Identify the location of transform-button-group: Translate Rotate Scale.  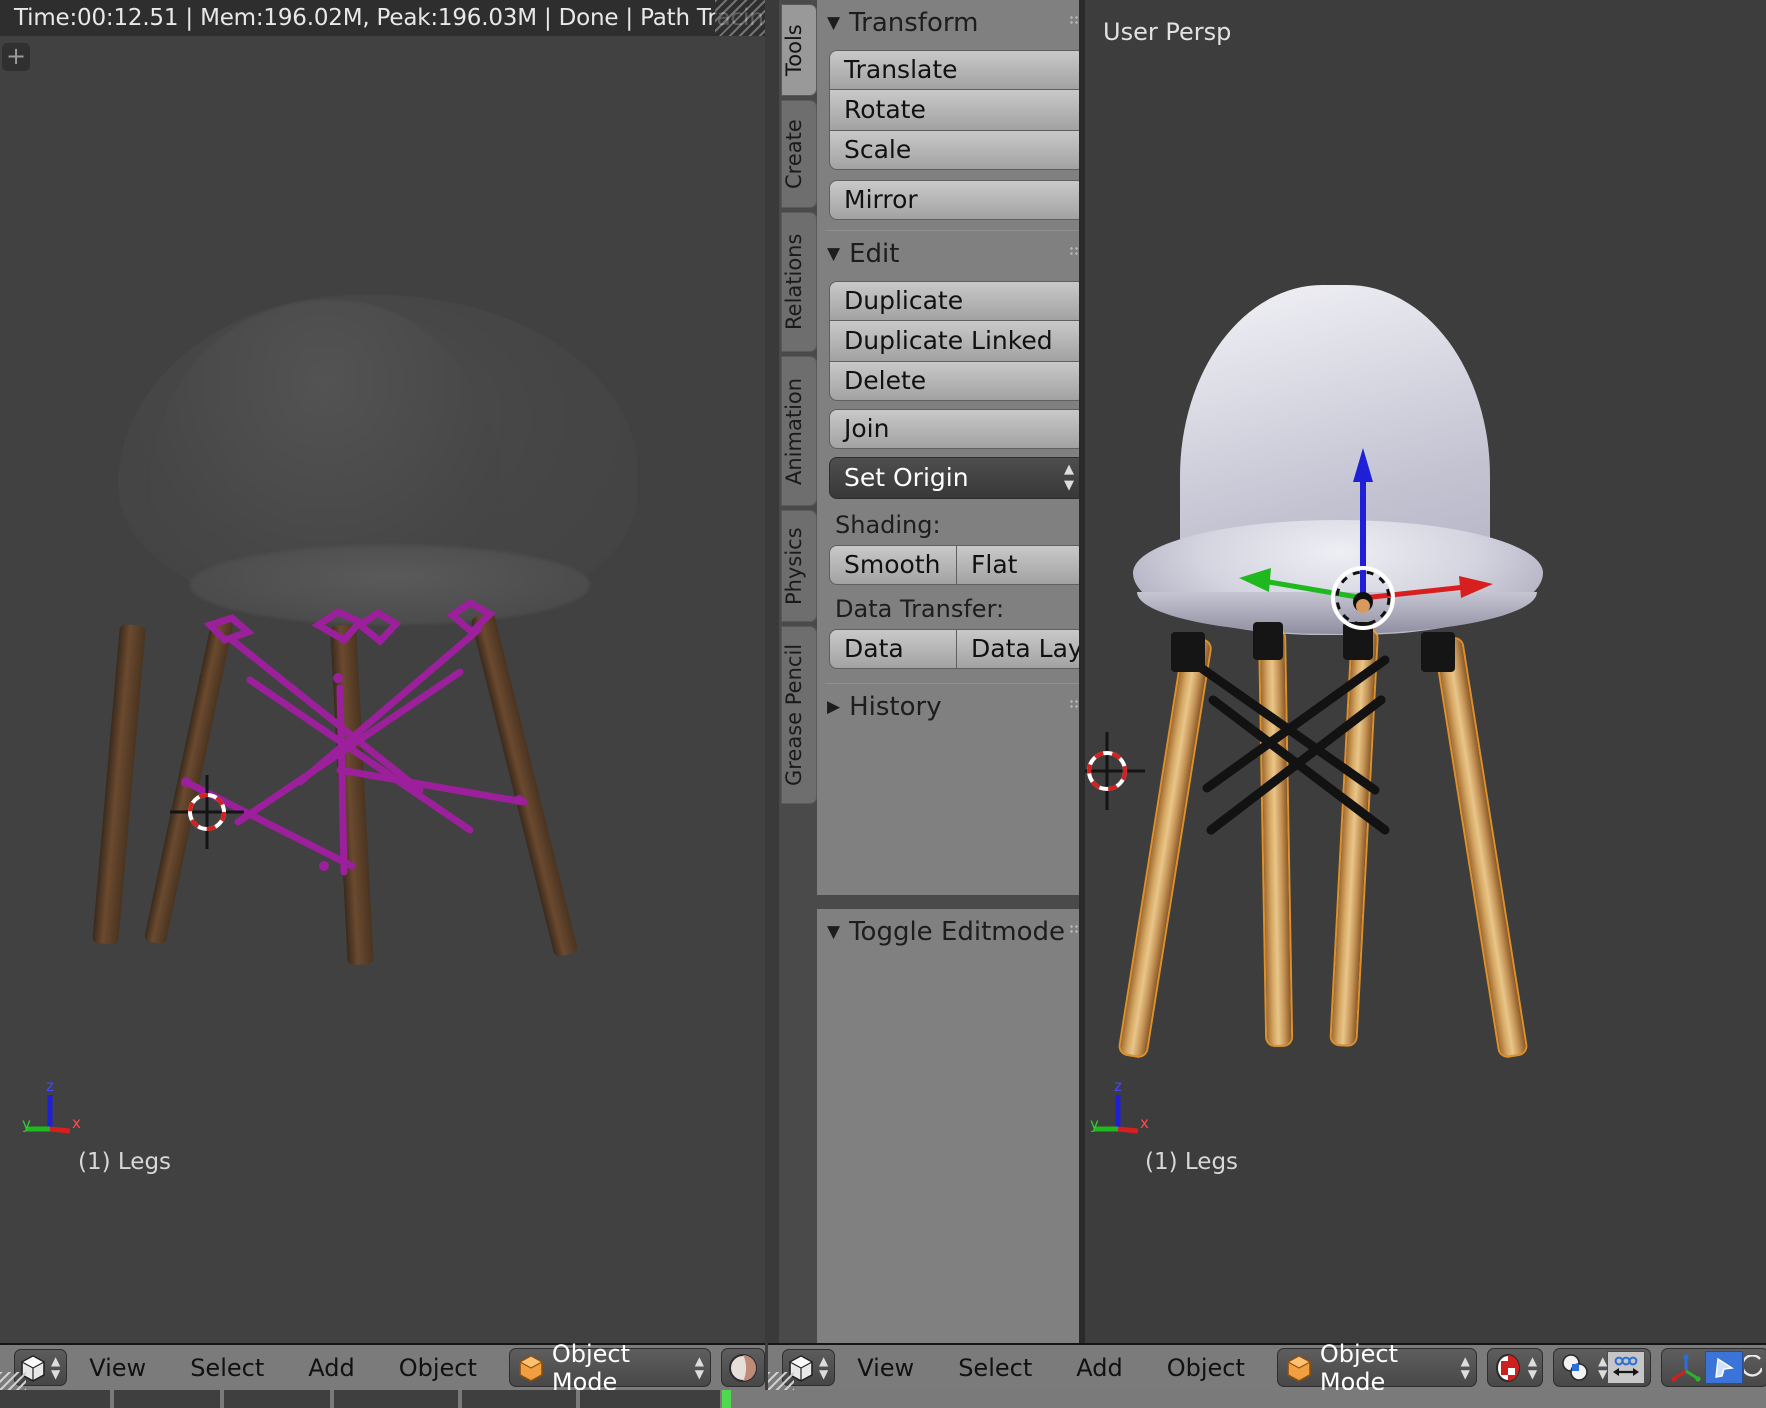
(957, 110).